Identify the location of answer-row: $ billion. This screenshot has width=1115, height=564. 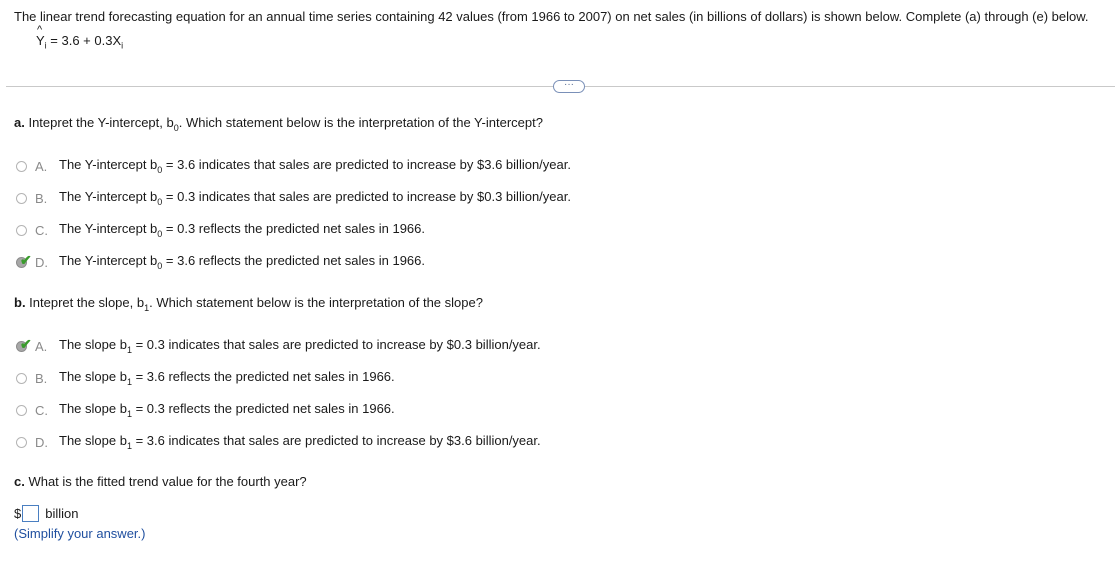
(46, 513).